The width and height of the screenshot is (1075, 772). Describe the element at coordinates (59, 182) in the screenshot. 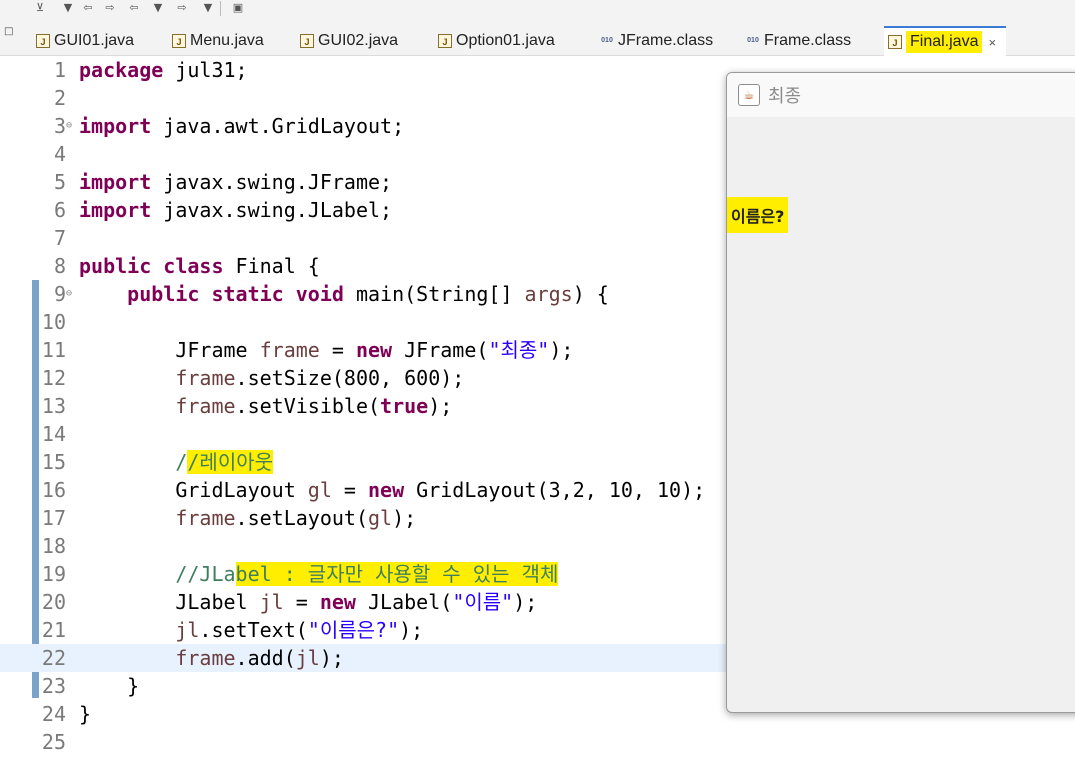

I see `line-number: 5` at that location.